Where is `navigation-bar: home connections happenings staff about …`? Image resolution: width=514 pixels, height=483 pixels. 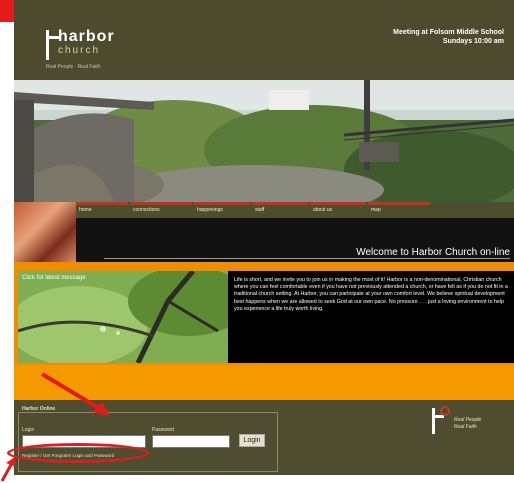 navigation-bar: home connections happenings staff about … is located at coordinates (264, 232).